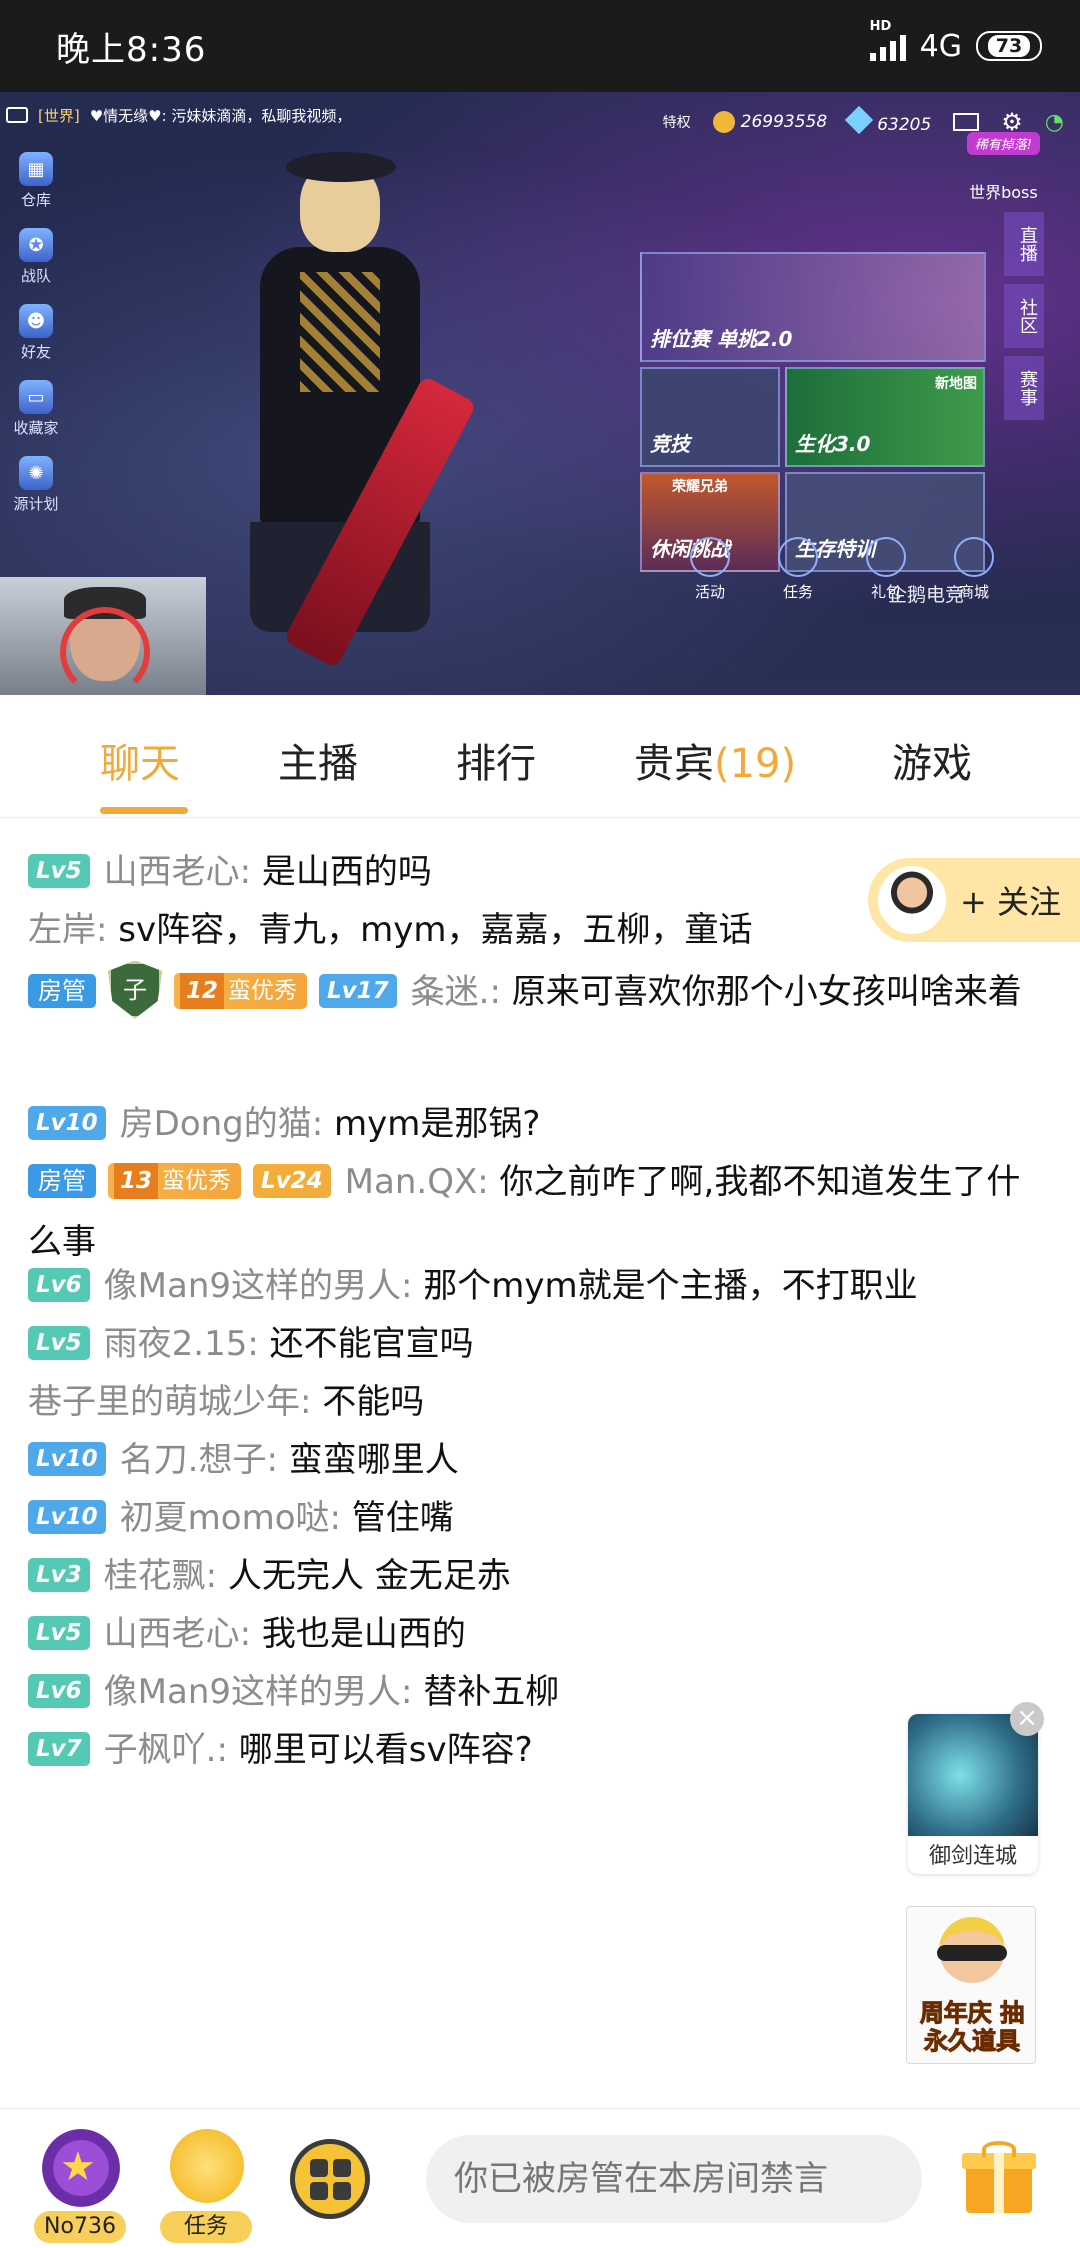 The width and height of the screenshot is (1080, 2248). I want to click on ticker-channel: [世界], so click(59, 115).